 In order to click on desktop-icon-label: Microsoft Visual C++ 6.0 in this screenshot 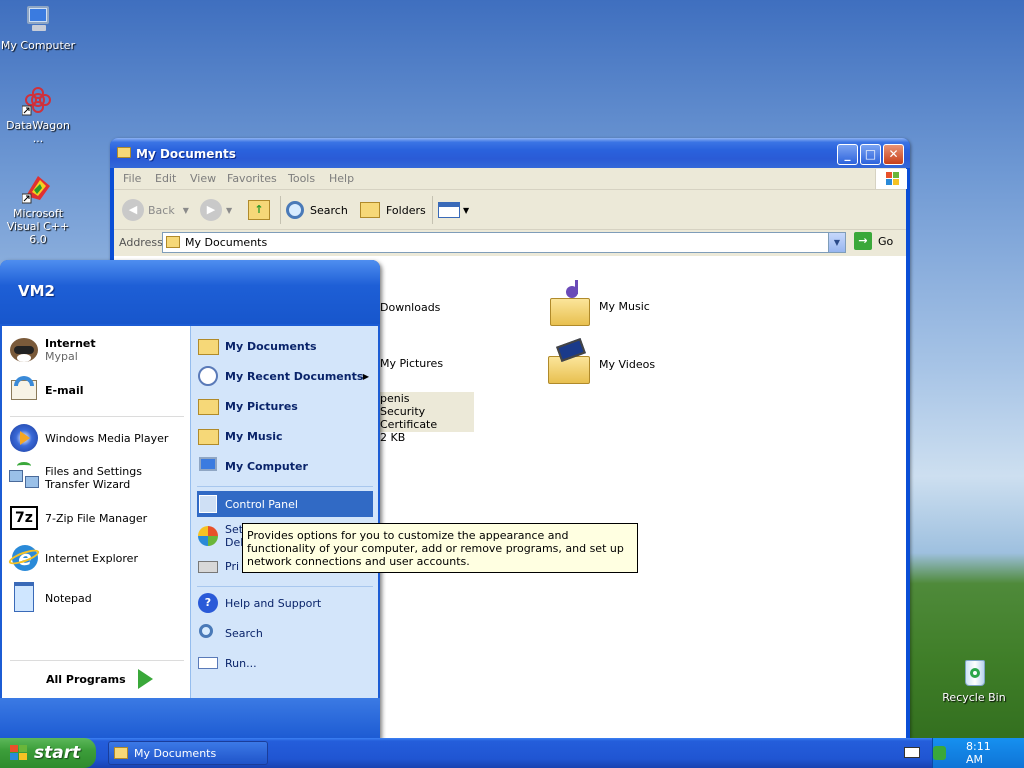, I will do `click(38, 226)`.